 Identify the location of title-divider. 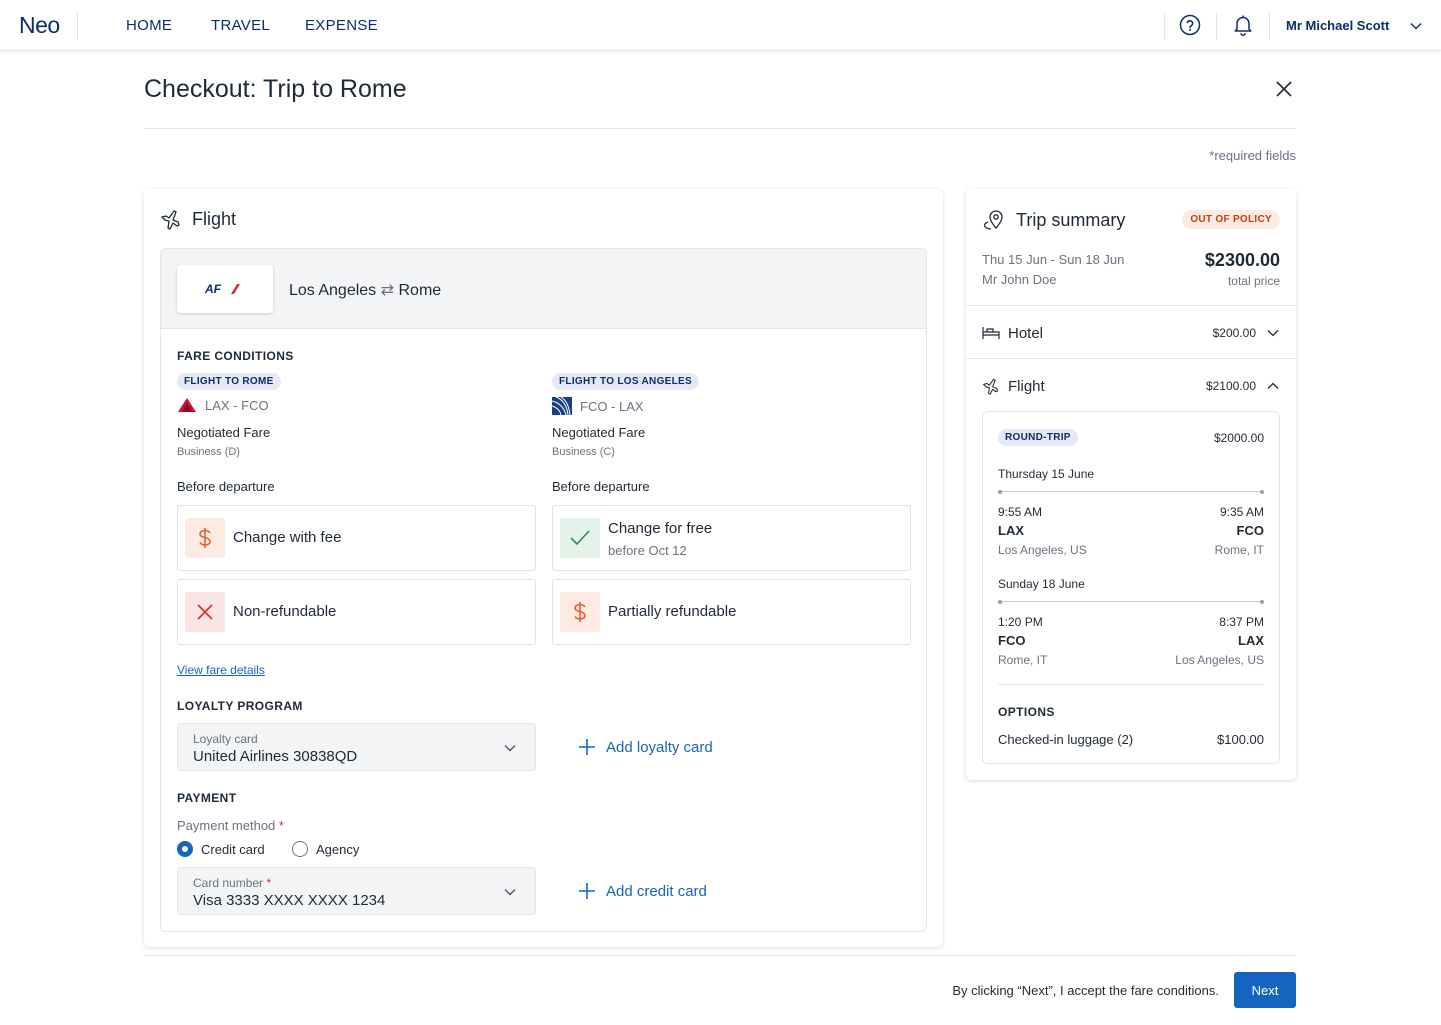
(720, 128).